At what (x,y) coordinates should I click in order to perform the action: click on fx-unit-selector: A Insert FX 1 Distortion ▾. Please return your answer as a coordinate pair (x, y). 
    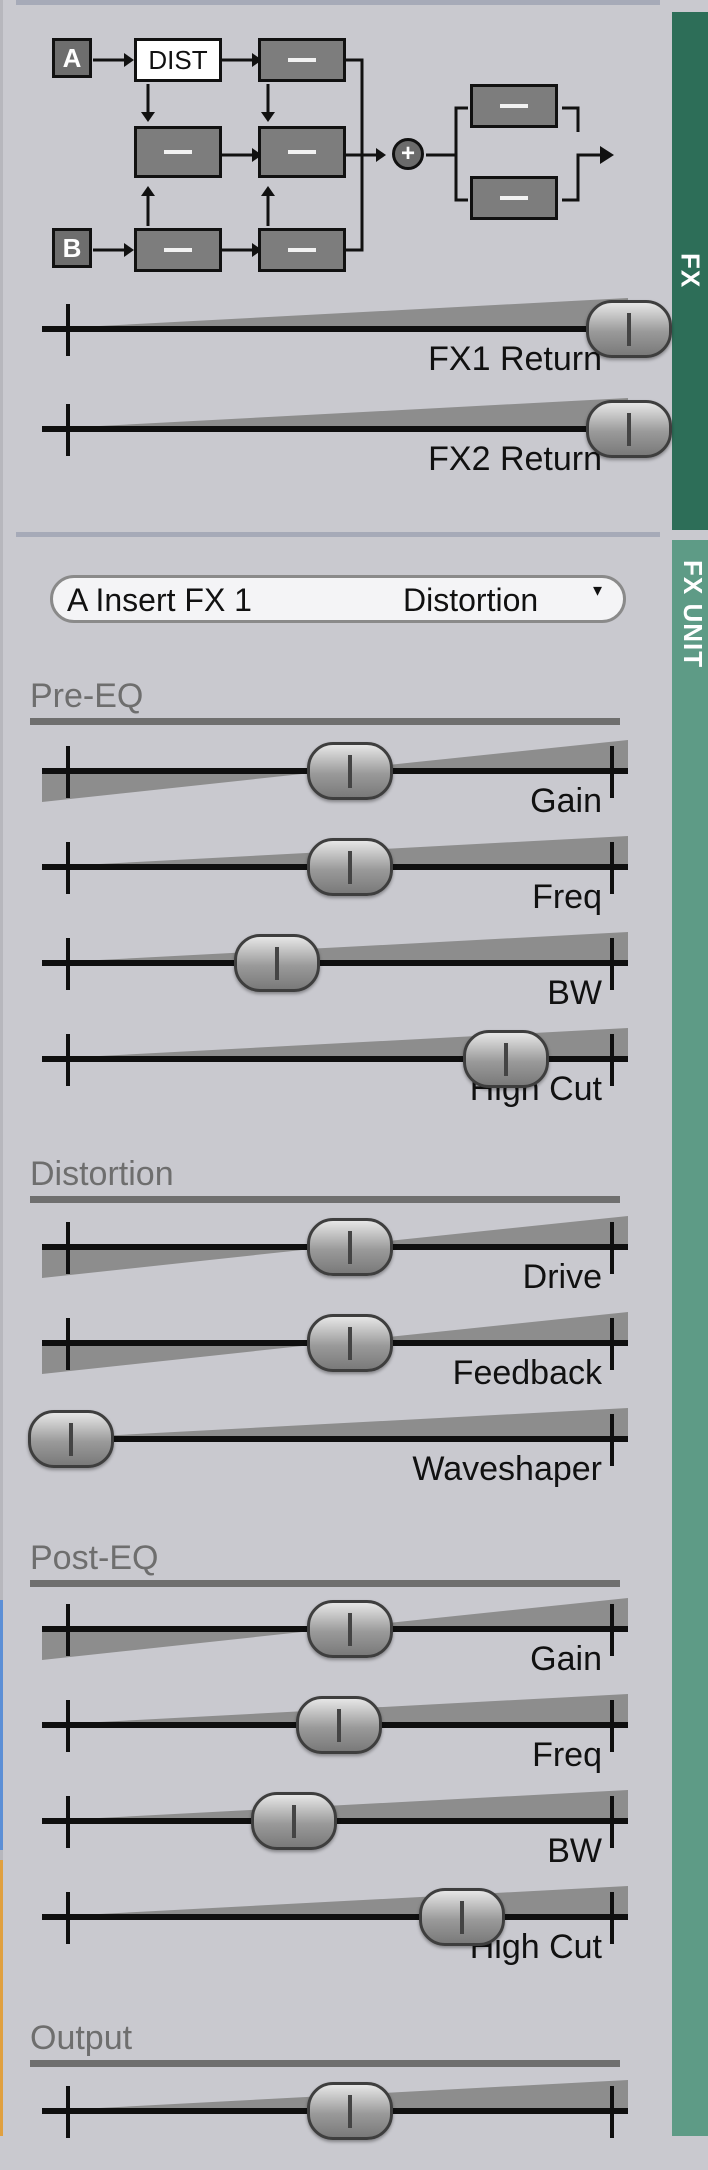
    Looking at the image, I should click on (338, 599).